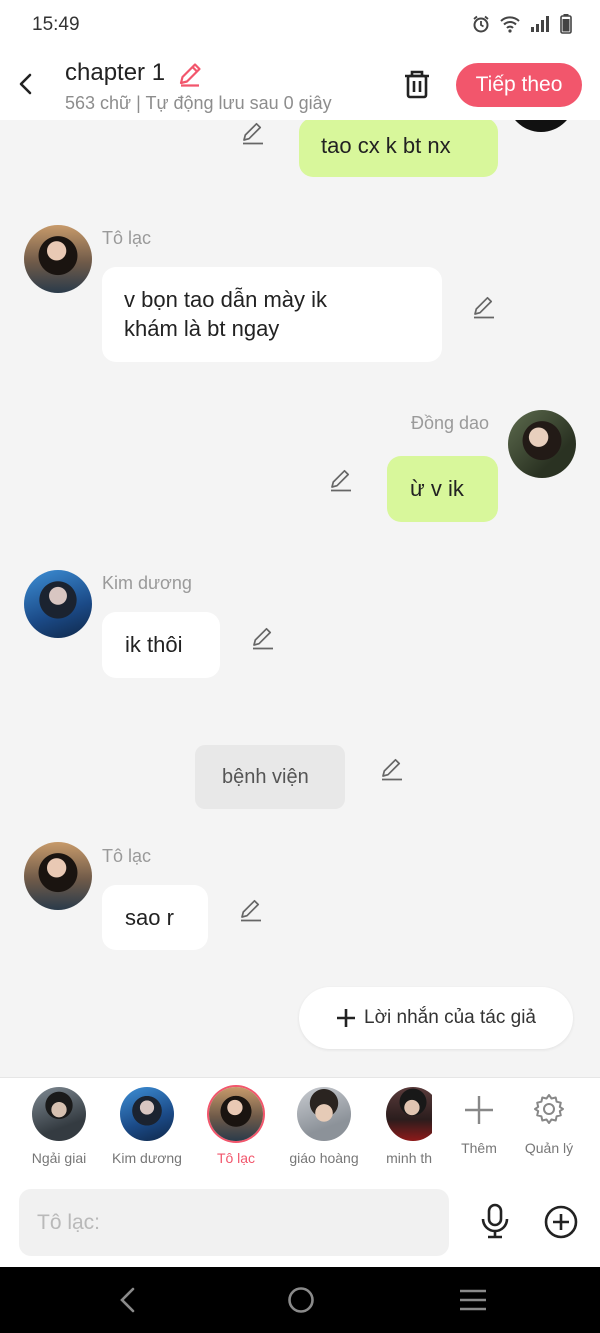 Image resolution: width=600 pixels, height=1333 pixels. I want to click on message-input, so click(234, 1222).